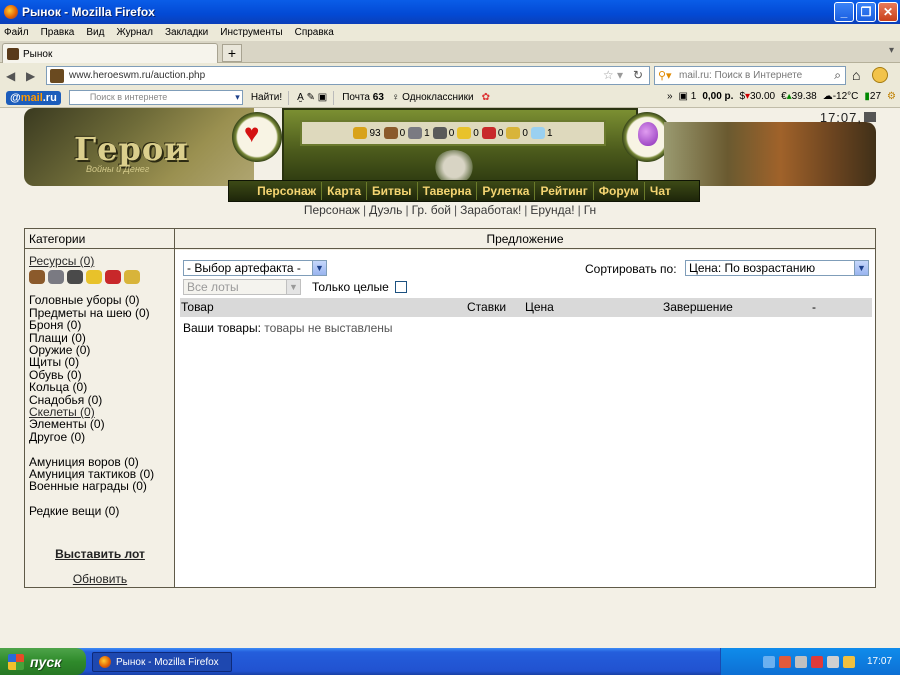 This screenshot has height=675, width=900. What do you see at coordinates (232, 53) in the screenshot?
I see `new-tab-button: +` at bounding box center [232, 53].